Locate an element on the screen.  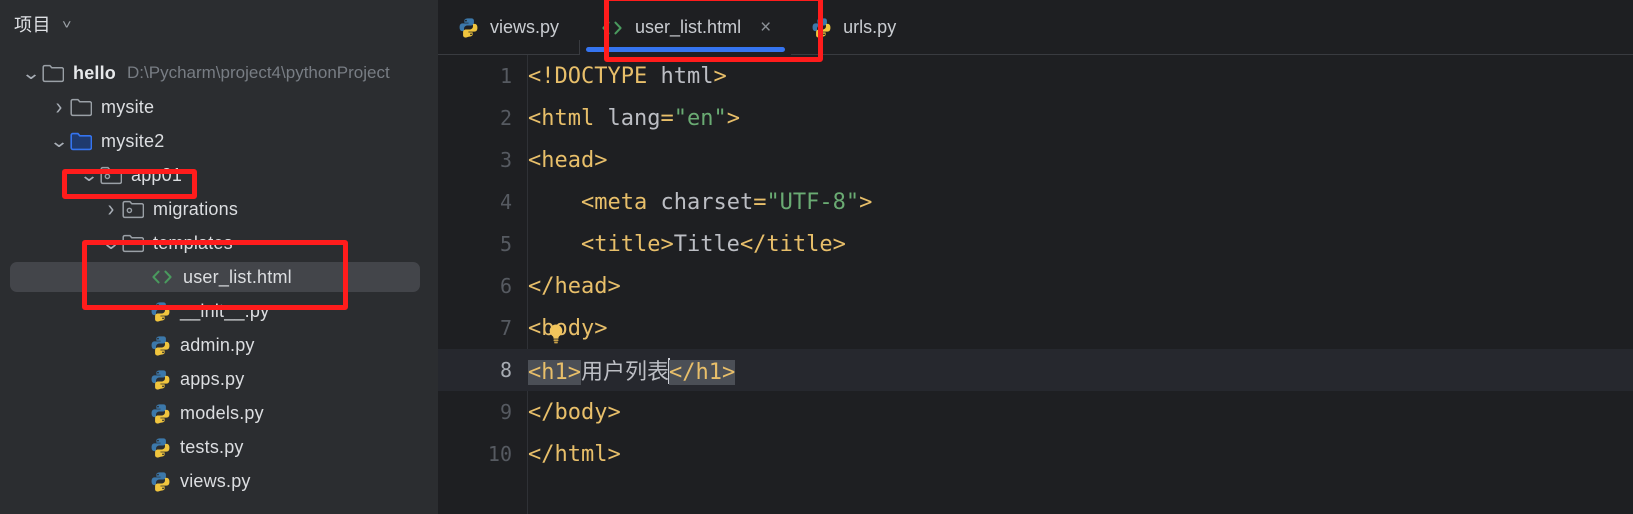
tab-label: urls.py is located at coordinates (870, 27).